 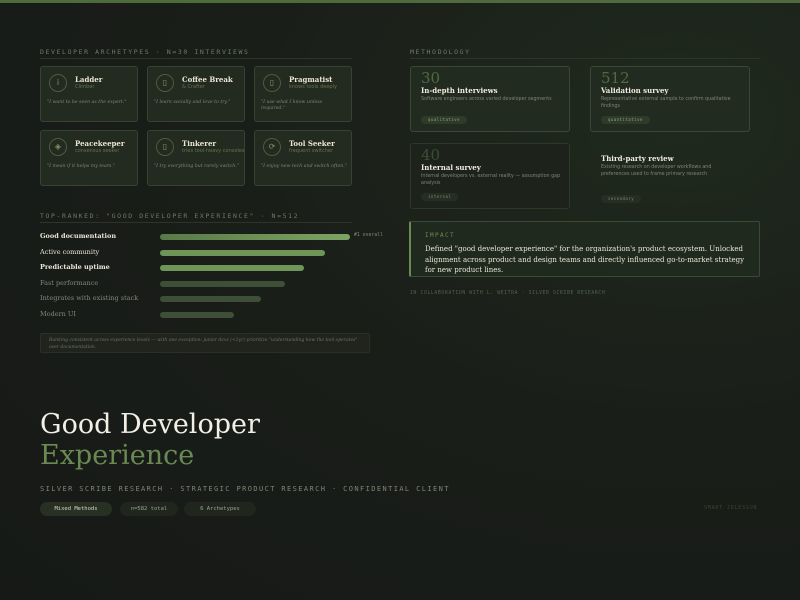 I want to click on ranked-row: Fast performance, so click(x=210, y=284).